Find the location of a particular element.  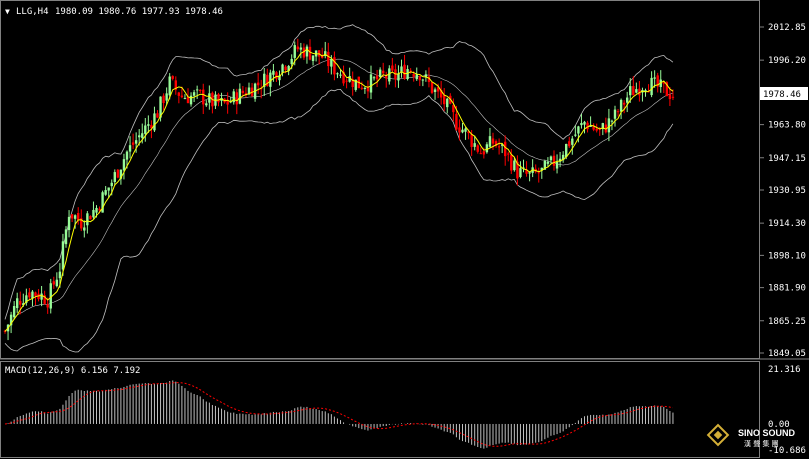

dropdown-arrow-icon: ▼ is located at coordinates (7, 11).